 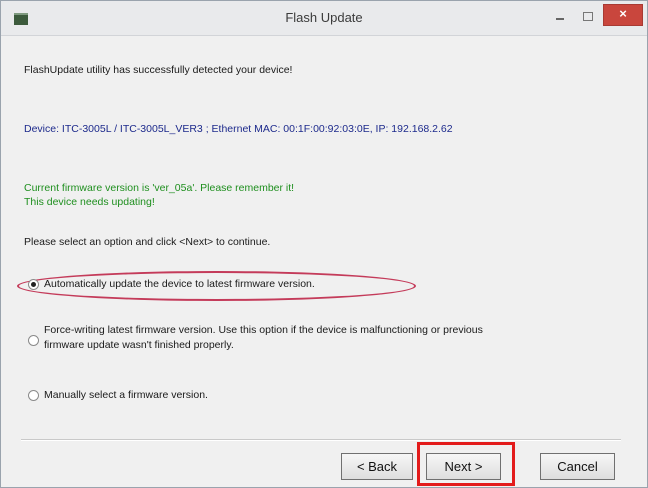 I want to click on close-button: ×, so click(x=623, y=15).